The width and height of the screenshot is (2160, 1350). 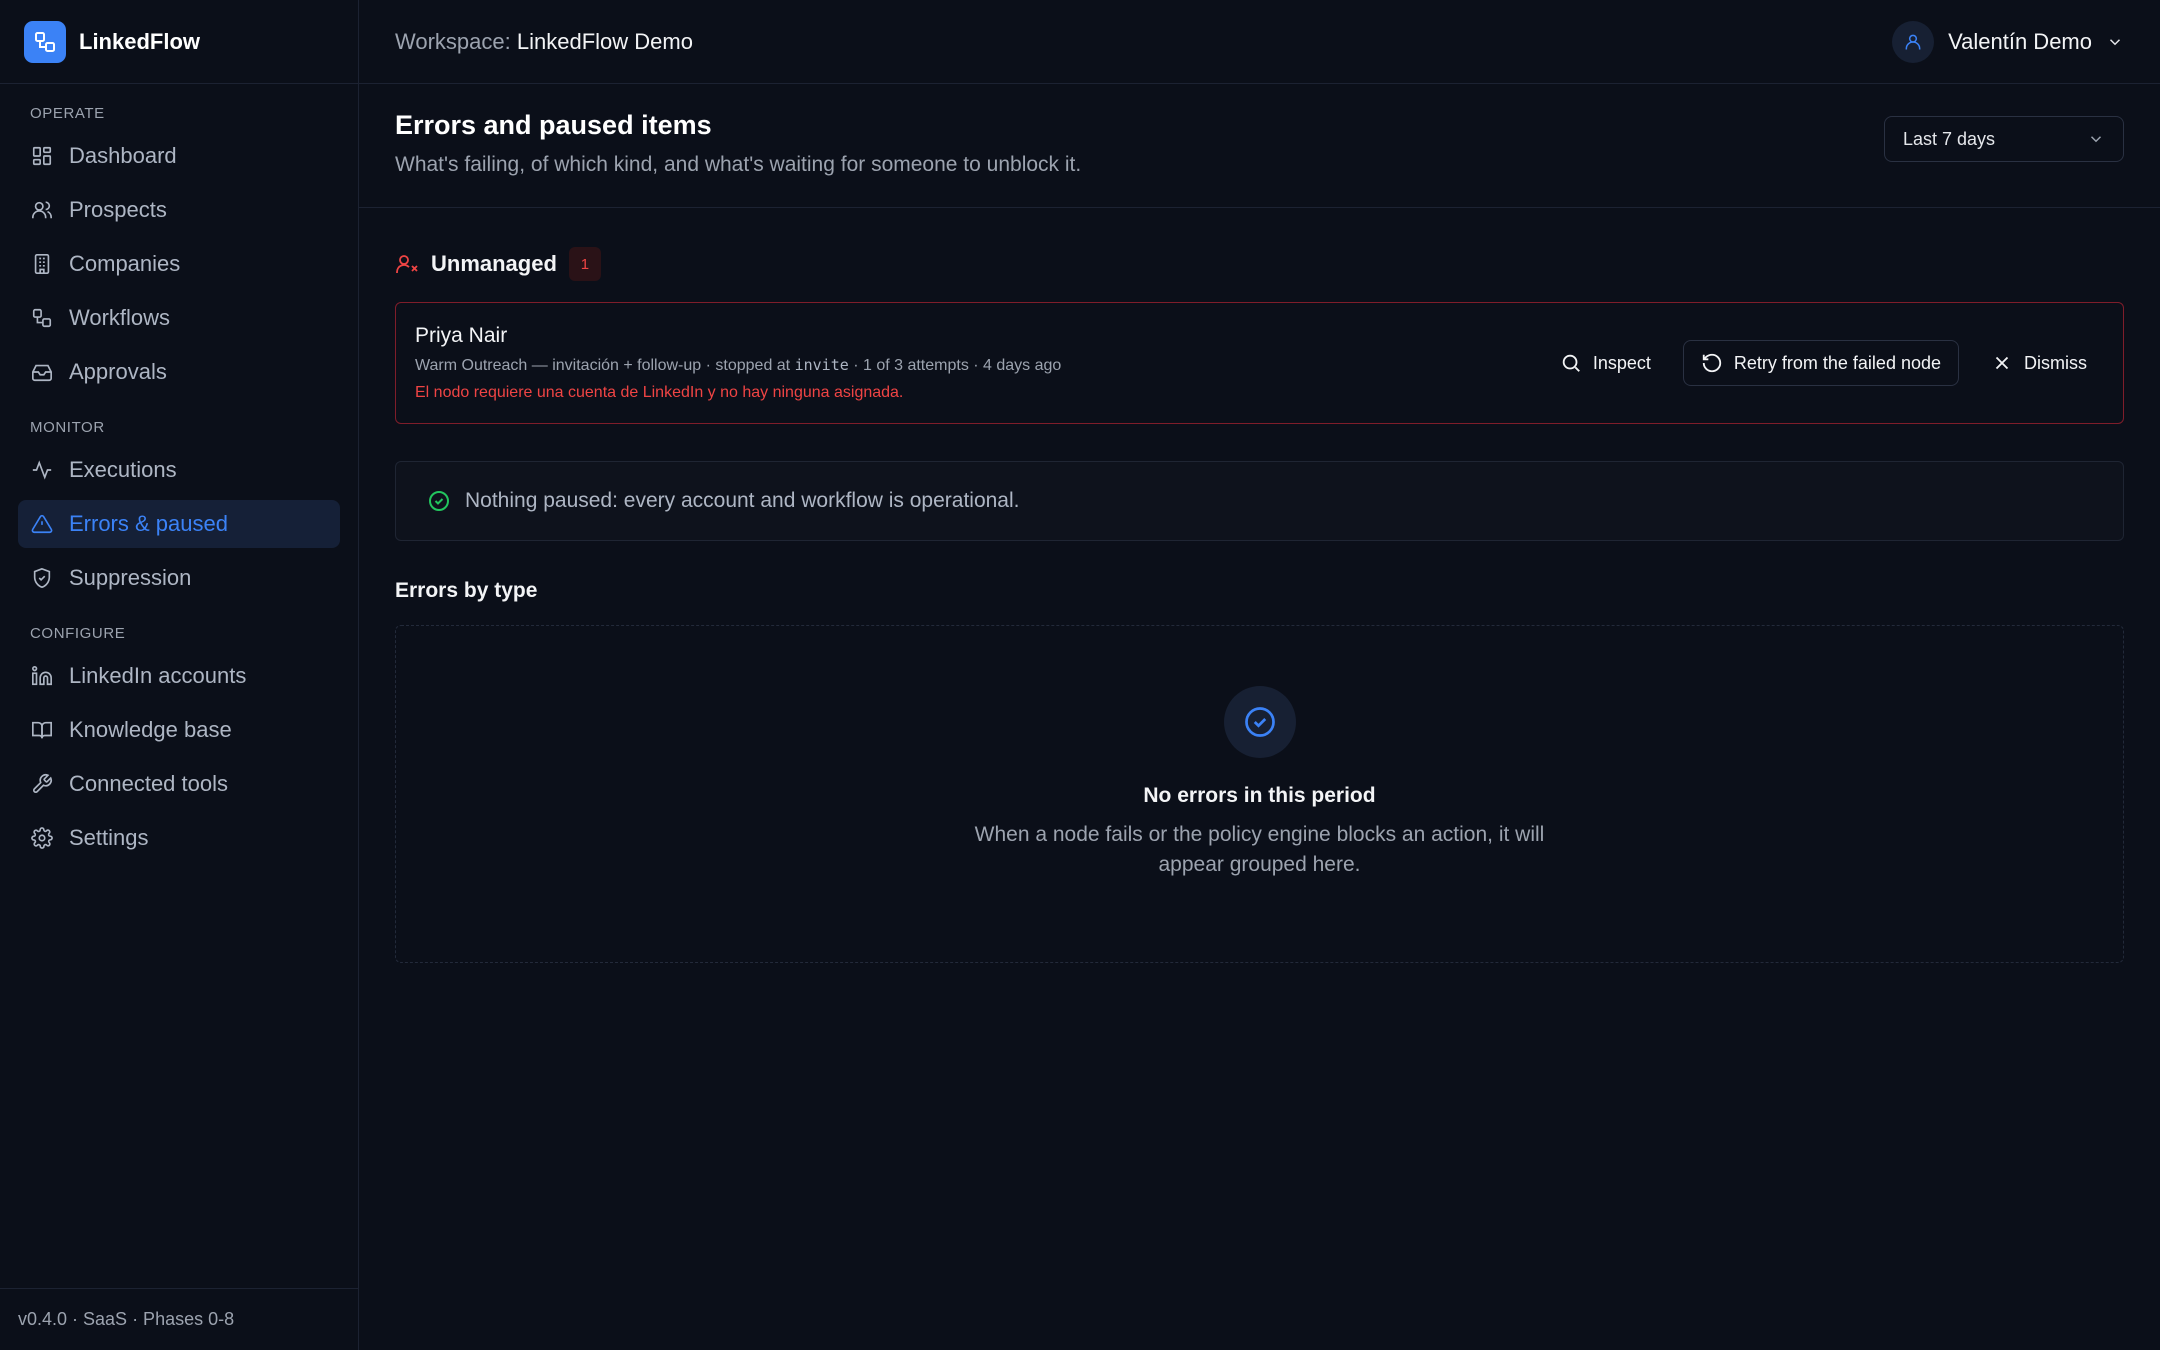 I want to click on sidebar-item-suppression: Suppression, so click(x=179, y=578).